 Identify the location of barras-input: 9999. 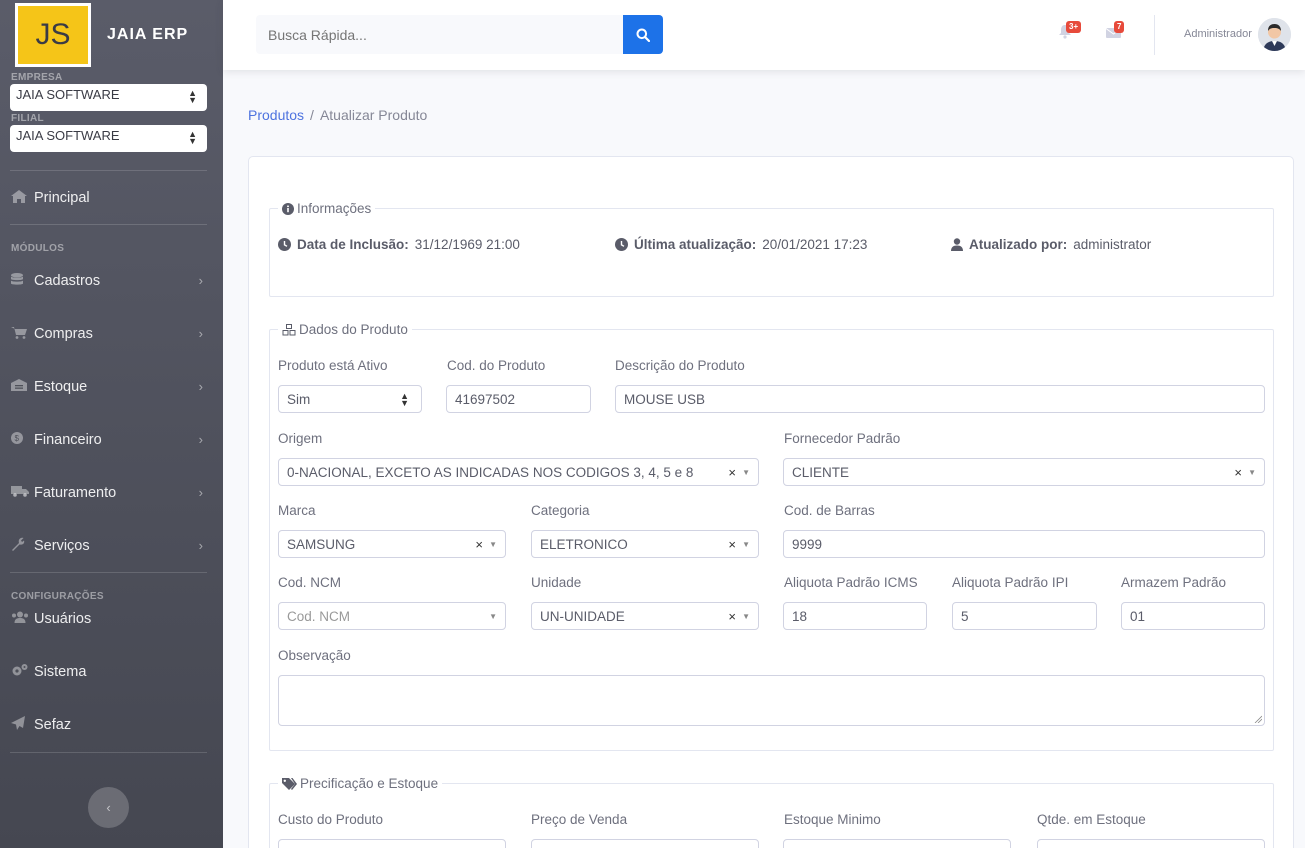
(1024, 544).